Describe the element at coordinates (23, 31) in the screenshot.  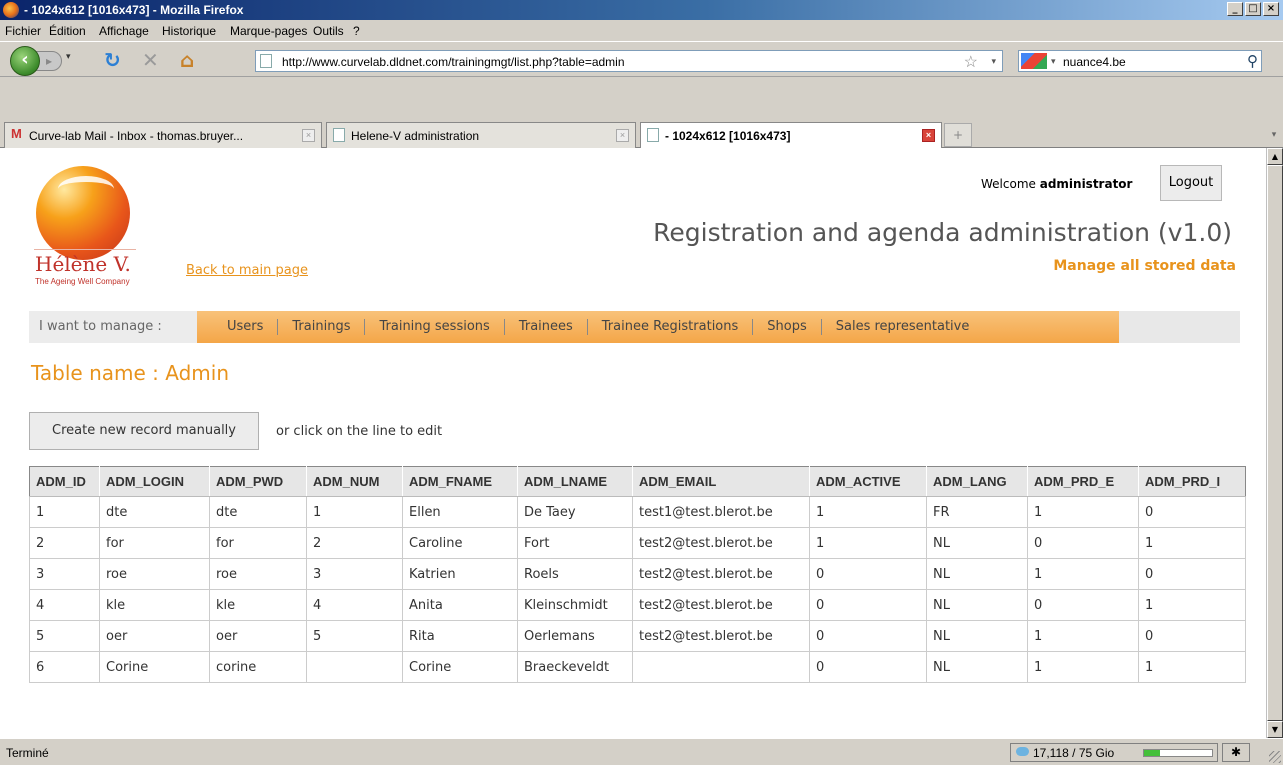
I see `menu-fichier: Fichier` at that location.